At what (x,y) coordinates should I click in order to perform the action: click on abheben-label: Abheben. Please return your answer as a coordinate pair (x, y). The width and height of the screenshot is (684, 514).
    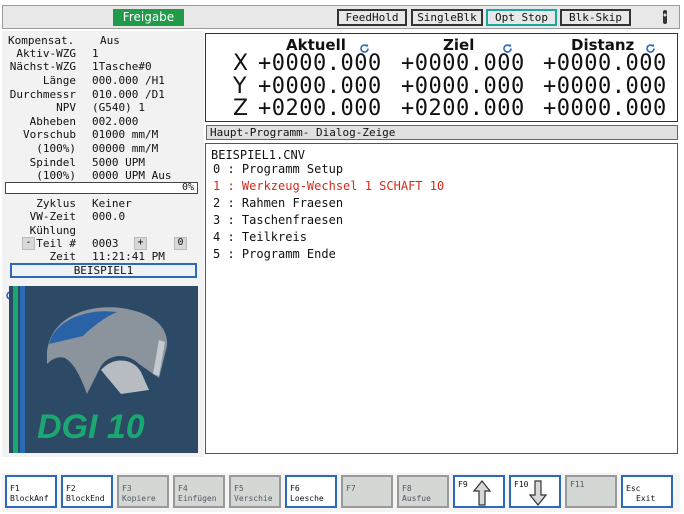
    Looking at the image, I should click on (52, 121).